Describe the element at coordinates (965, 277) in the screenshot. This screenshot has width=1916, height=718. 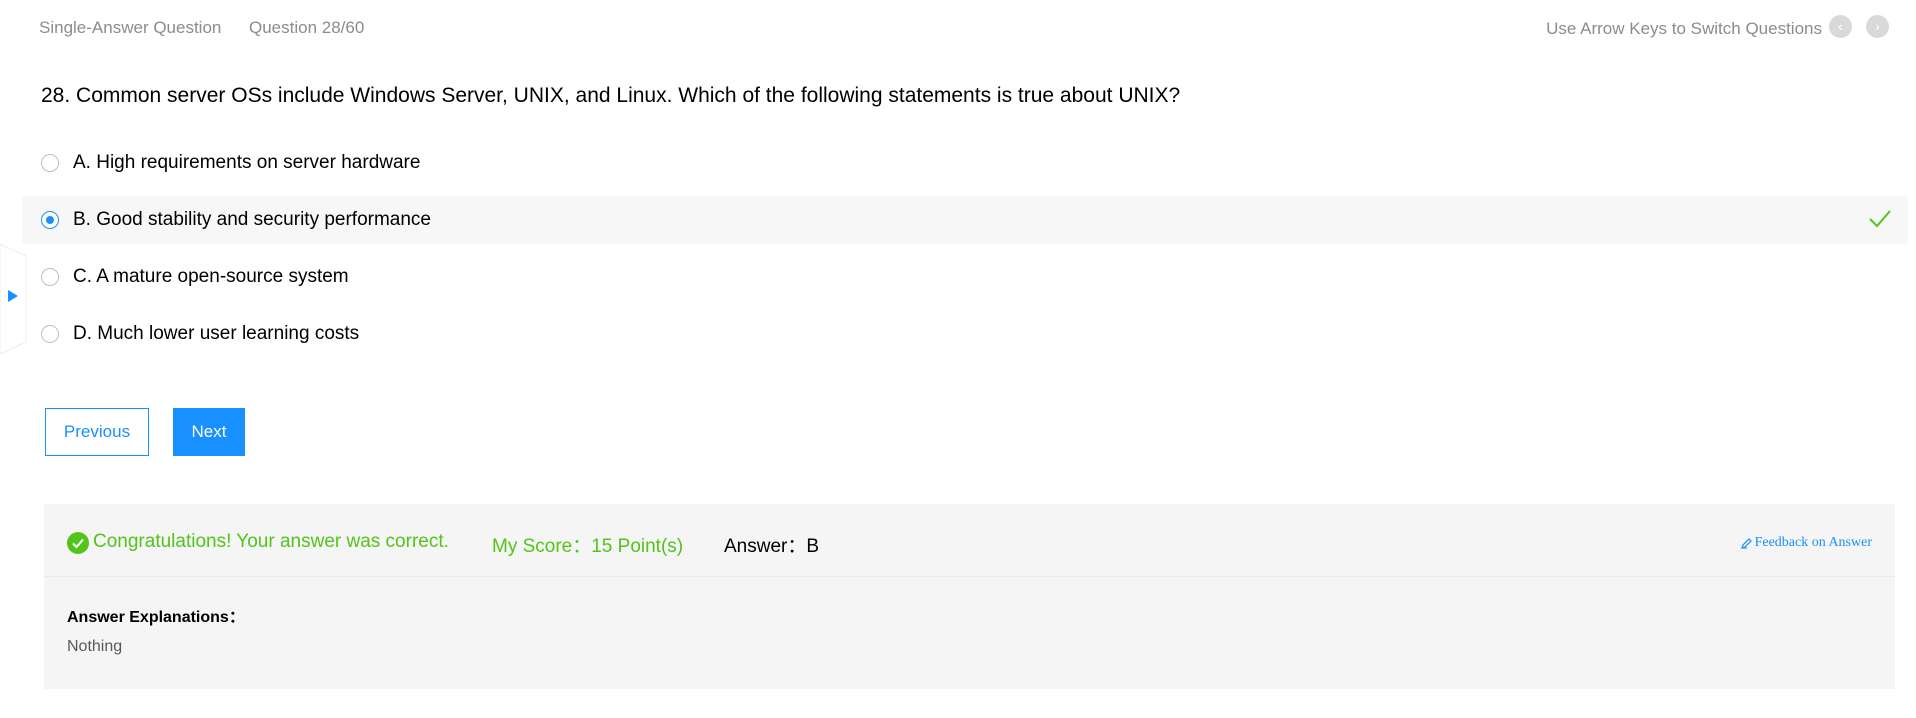
I see `option-c: C. A mature open-source system` at that location.